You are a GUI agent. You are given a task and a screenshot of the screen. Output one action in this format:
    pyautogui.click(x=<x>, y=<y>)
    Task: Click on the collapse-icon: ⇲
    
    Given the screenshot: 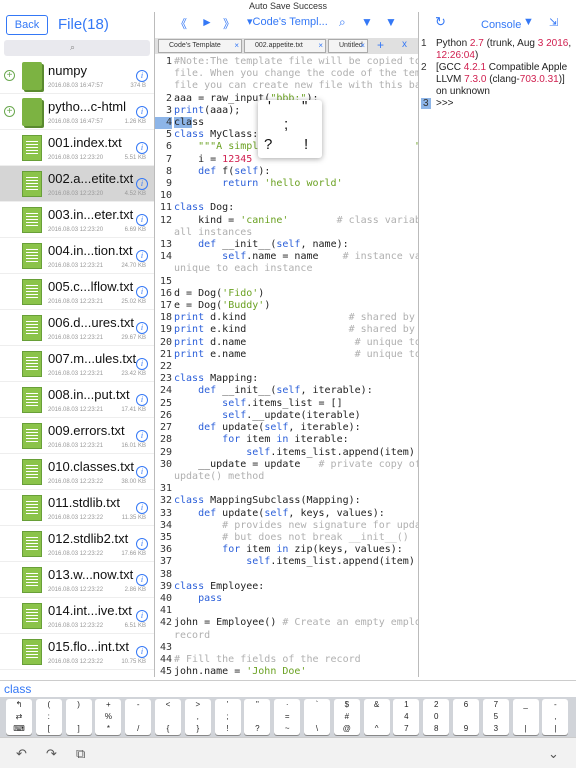 What is the action you would take?
    pyautogui.click(x=553, y=22)
    